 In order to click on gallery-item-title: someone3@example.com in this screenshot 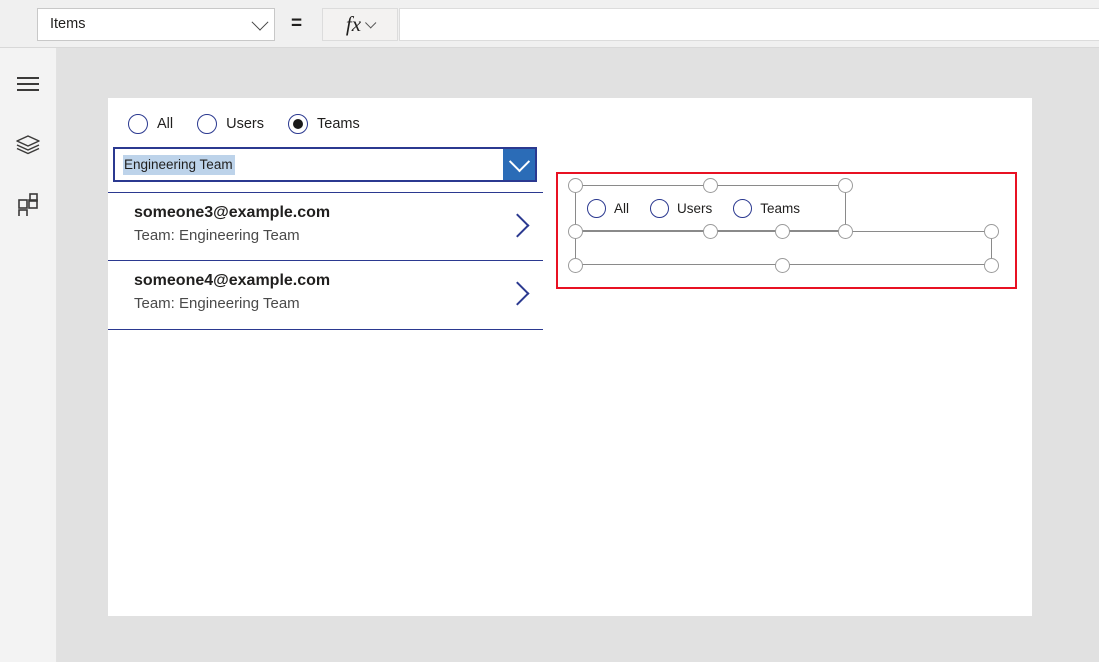, I will do `click(232, 212)`.